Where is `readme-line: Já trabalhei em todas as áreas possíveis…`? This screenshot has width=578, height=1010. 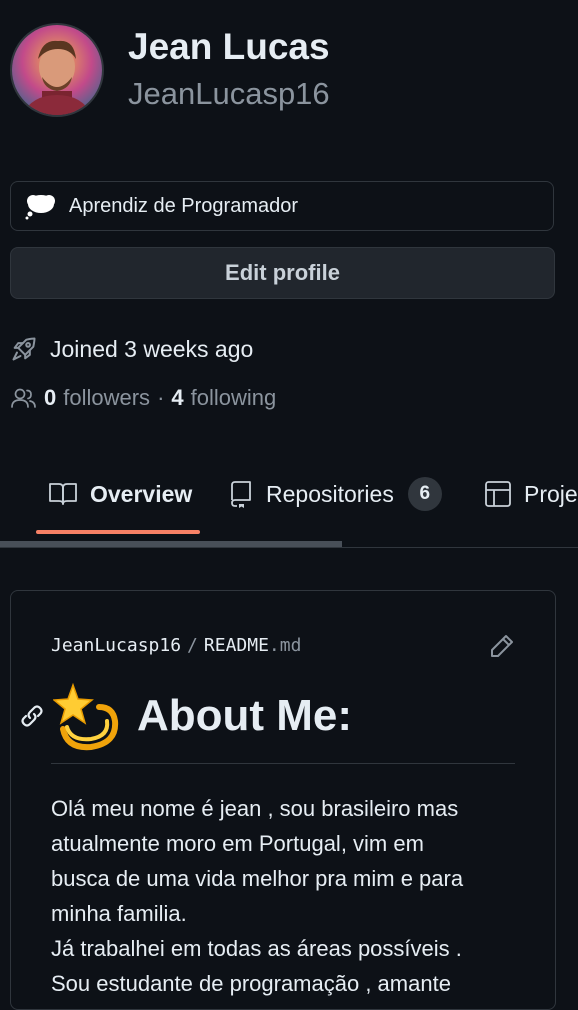 readme-line: Já trabalhei em todas as áreas possíveis… is located at coordinates (256, 948).